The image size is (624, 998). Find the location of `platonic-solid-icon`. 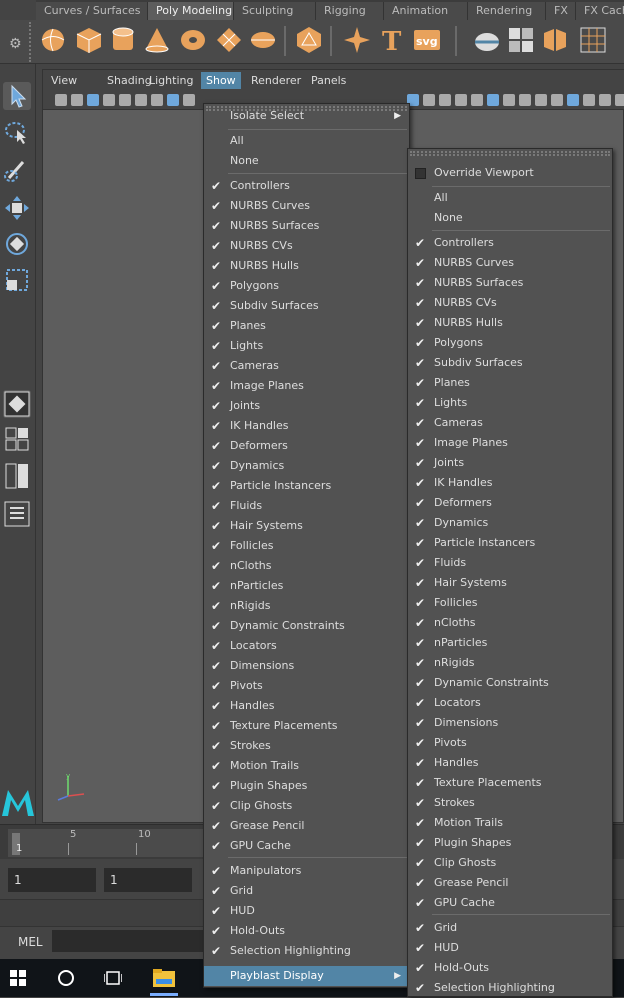

platonic-solid-icon is located at coordinates (309, 40).